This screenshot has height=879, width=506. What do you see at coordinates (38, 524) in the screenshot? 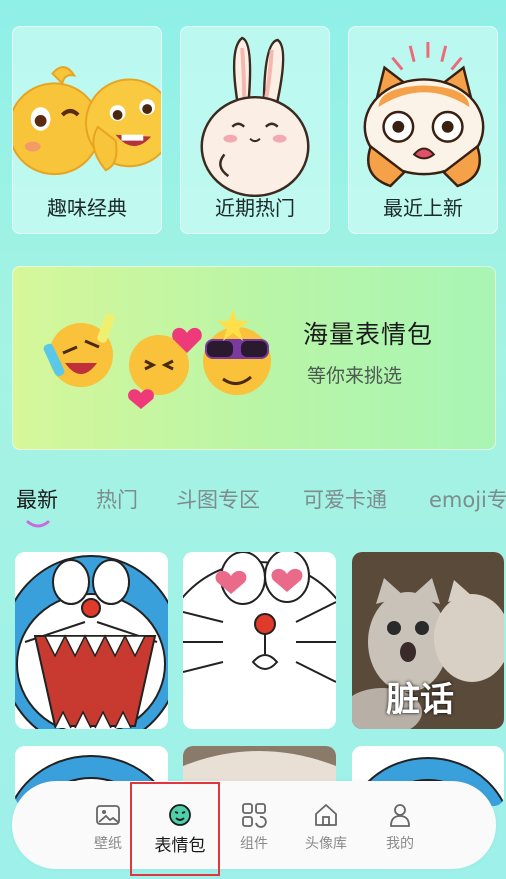
I see `active-tab-indicator` at bounding box center [38, 524].